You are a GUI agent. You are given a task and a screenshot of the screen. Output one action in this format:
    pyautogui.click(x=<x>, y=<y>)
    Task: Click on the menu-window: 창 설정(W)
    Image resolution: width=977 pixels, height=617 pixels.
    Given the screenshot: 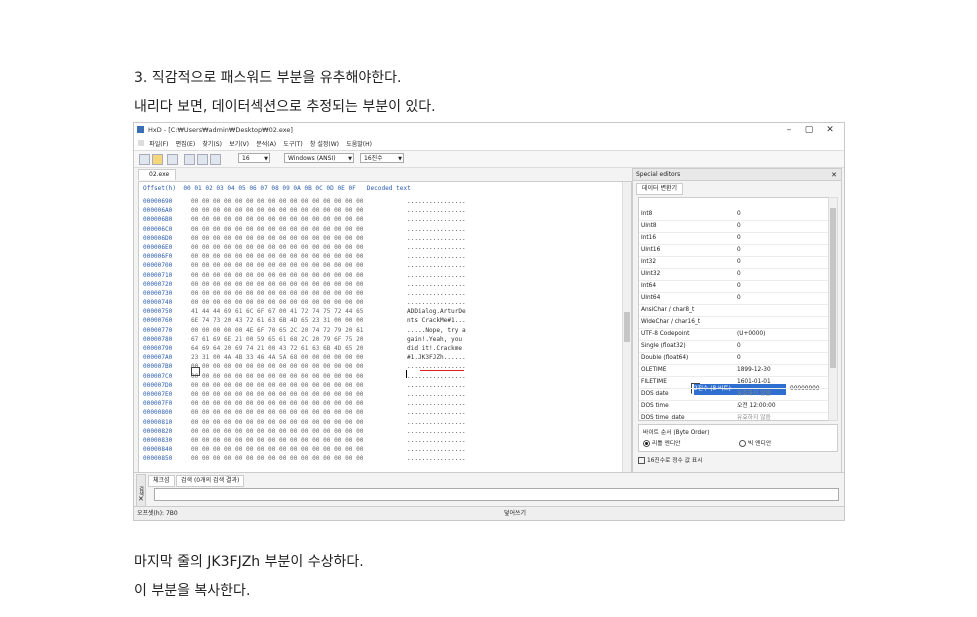 What is the action you would take?
    pyautogui.click(x=324, y=143)
    